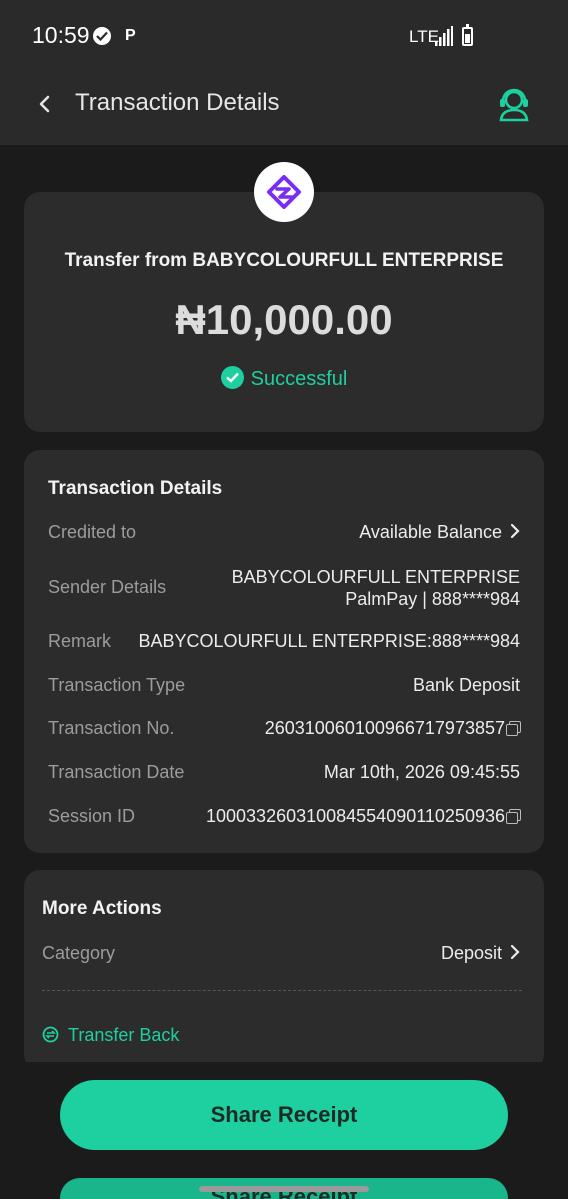 Image resolution: width=568 pixels, height=1199 pixels. I want to click on sender-name: BABYCOLOURFULL ENTERPRISE, so click(375, 577).